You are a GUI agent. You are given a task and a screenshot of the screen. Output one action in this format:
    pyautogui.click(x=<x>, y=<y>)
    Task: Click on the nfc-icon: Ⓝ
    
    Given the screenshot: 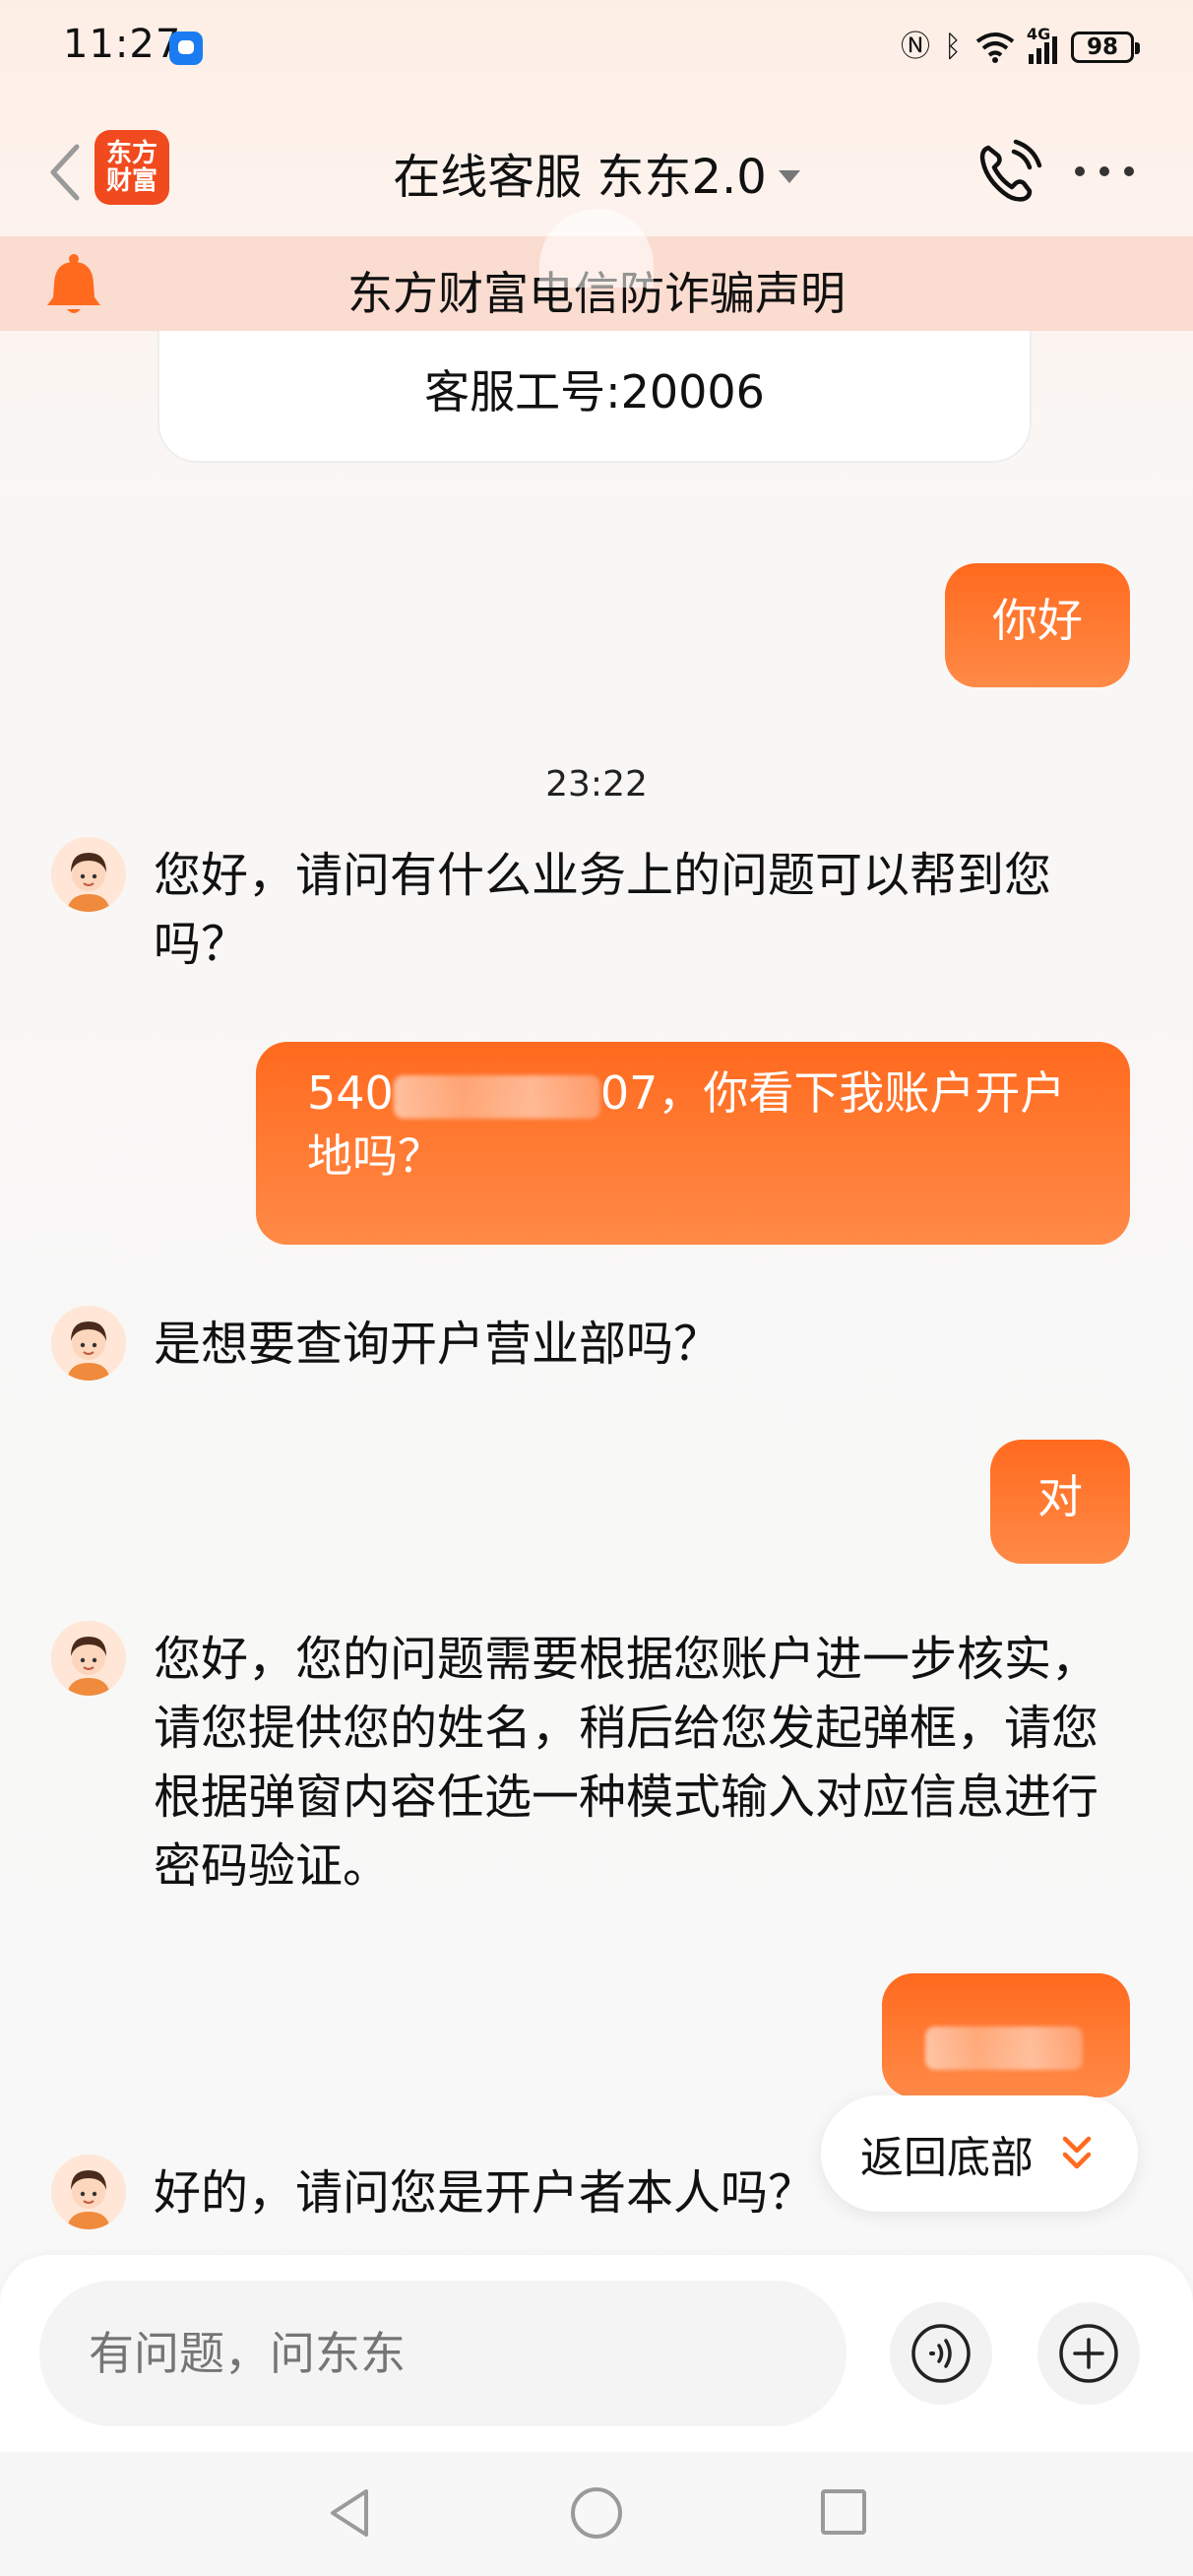 What is the action you would take?
    pyautogui.click(x=915, y=47)
    